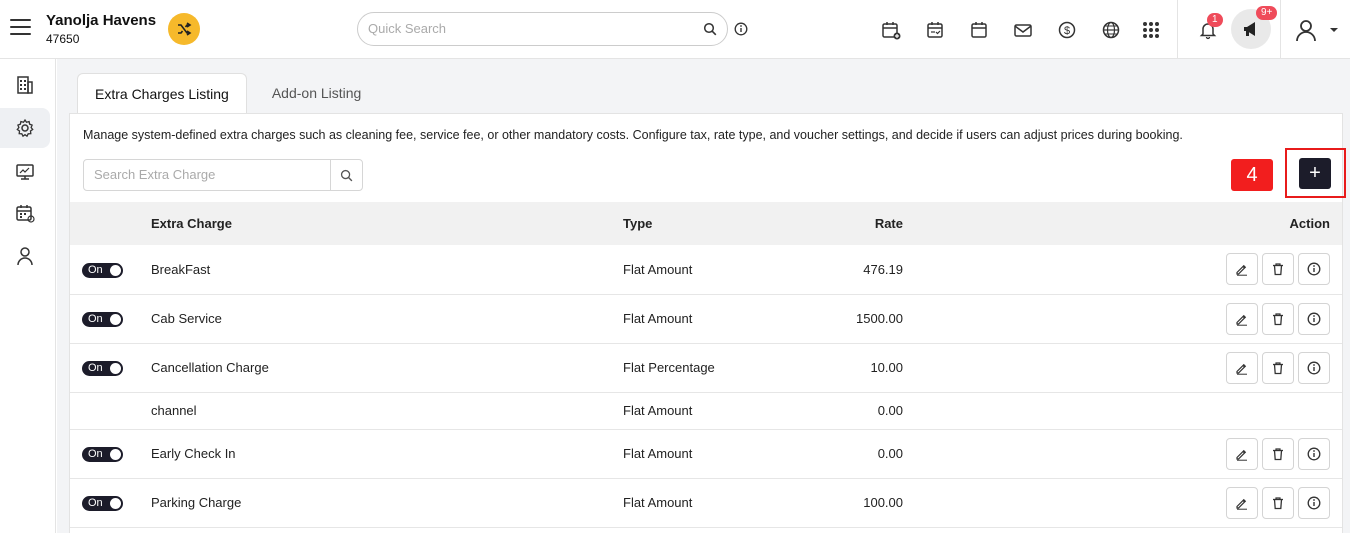 This screenshot has height=533, width=1350. I want to click on menu-icon, so click(20, 28).